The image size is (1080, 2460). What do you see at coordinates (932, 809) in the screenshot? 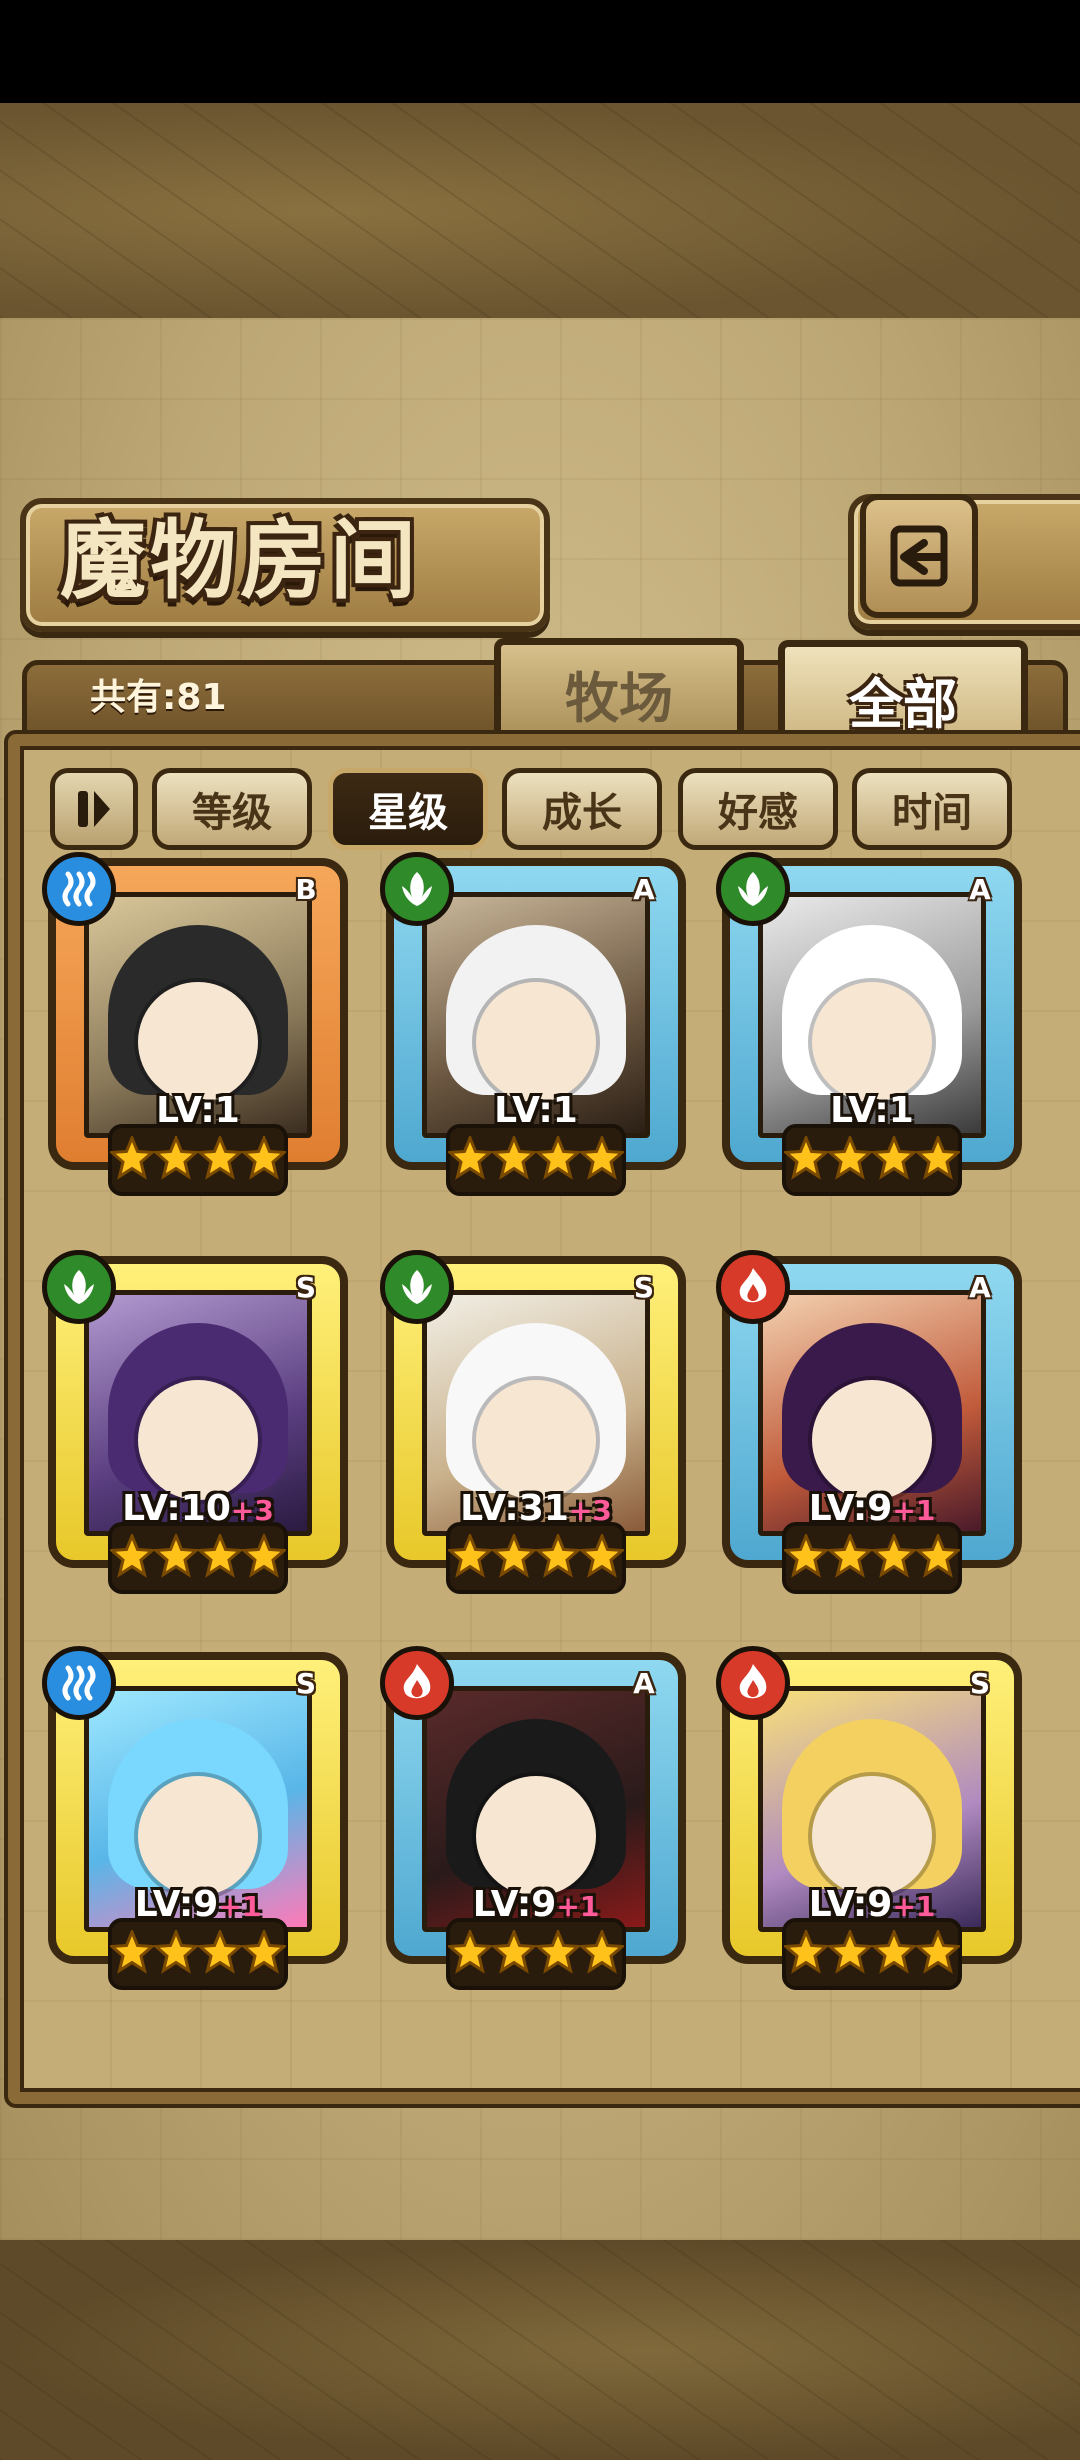
I see `sort-time-button: 时间` at bounding box center [932, 809].